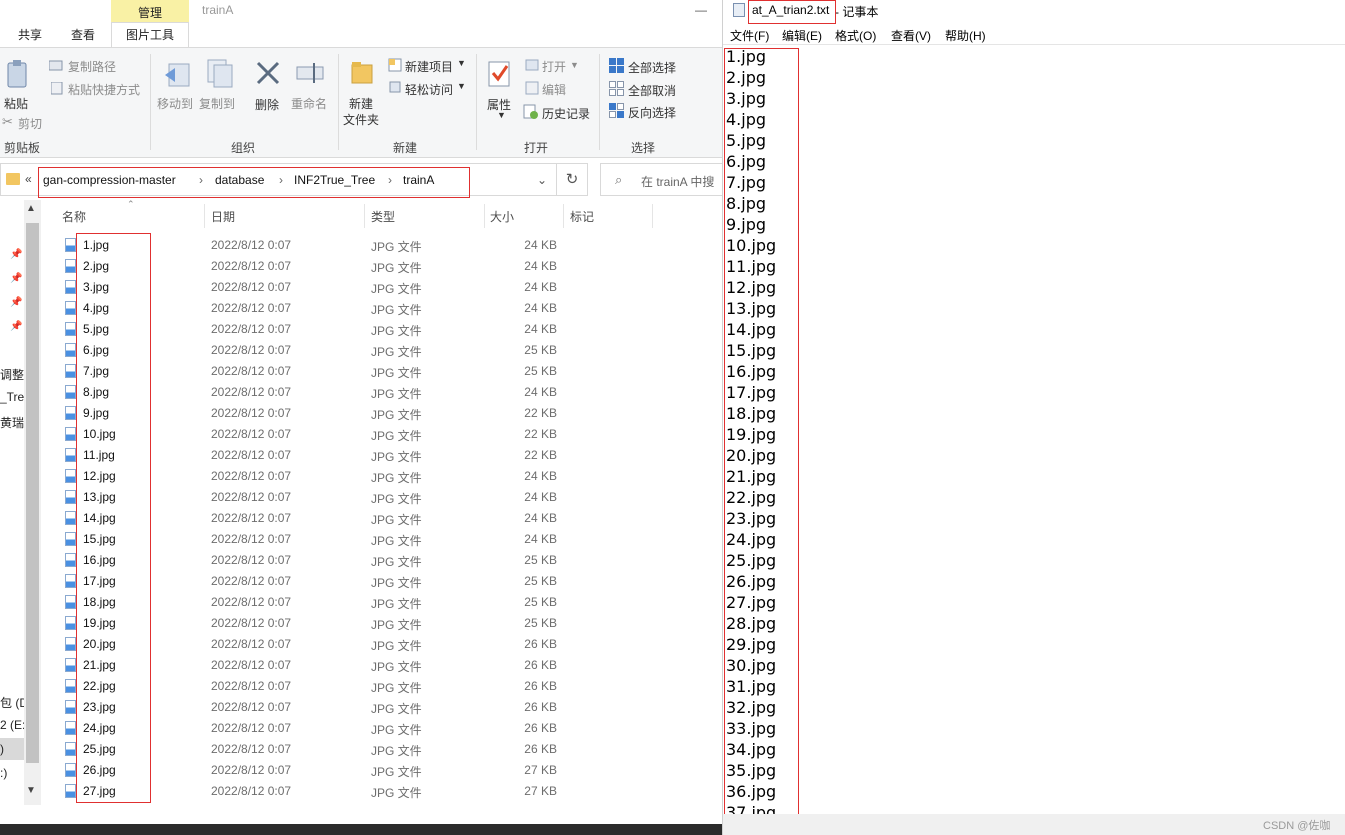 The image size is (1345, 835). I want to click on scroll-down-icon: ▼, so click(31, 790).